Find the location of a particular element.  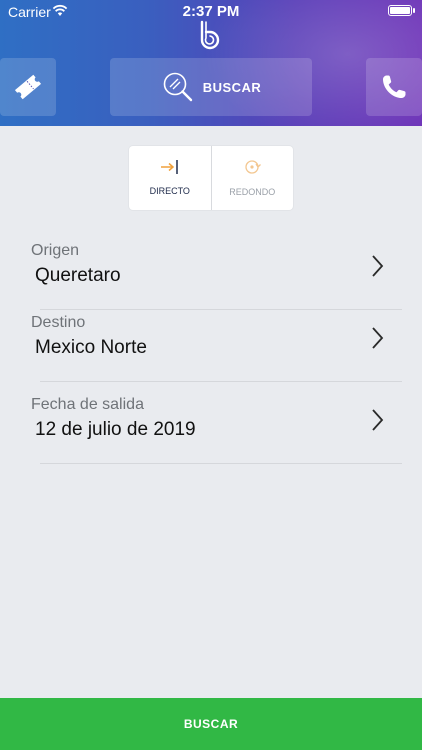

brand-logo-icon is located at coordinates (210, 35).